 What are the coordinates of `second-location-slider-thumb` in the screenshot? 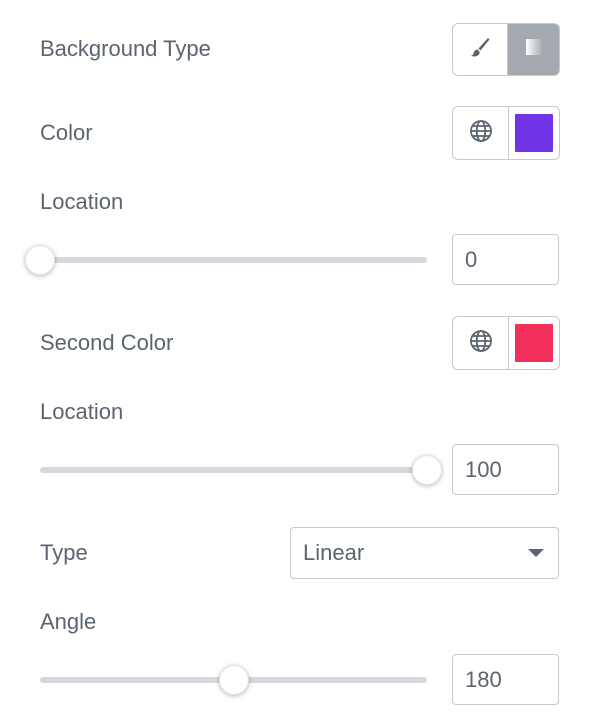 It's located at (427, 470).